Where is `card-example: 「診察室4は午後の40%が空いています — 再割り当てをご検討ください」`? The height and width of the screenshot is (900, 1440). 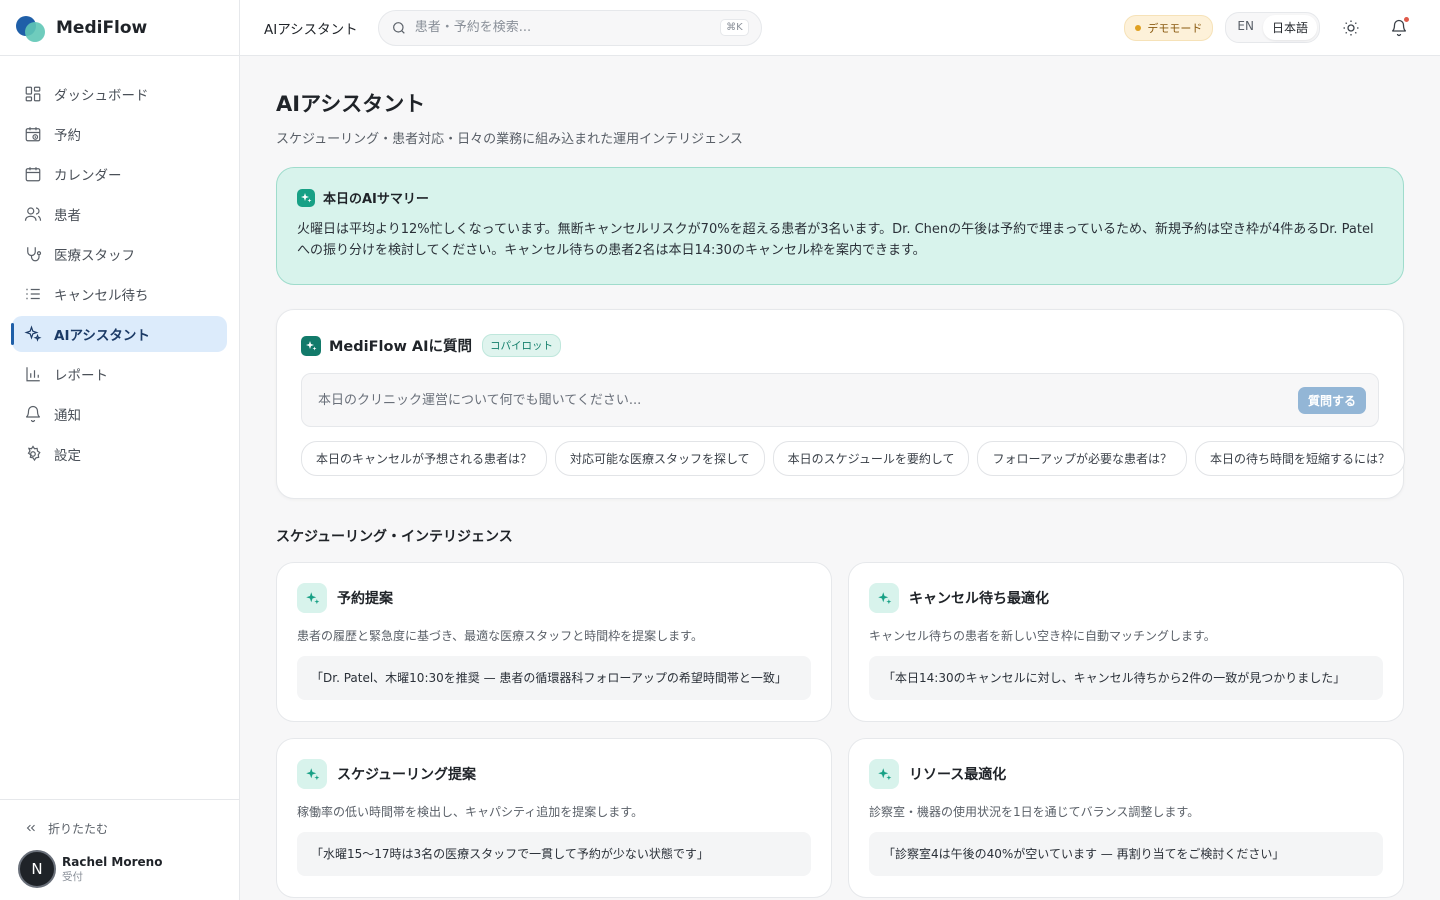
card-example: 「診察室4は午後の40%が空いています — 再割り当てをご検討ください」 is located at coordinates (1126, 854).